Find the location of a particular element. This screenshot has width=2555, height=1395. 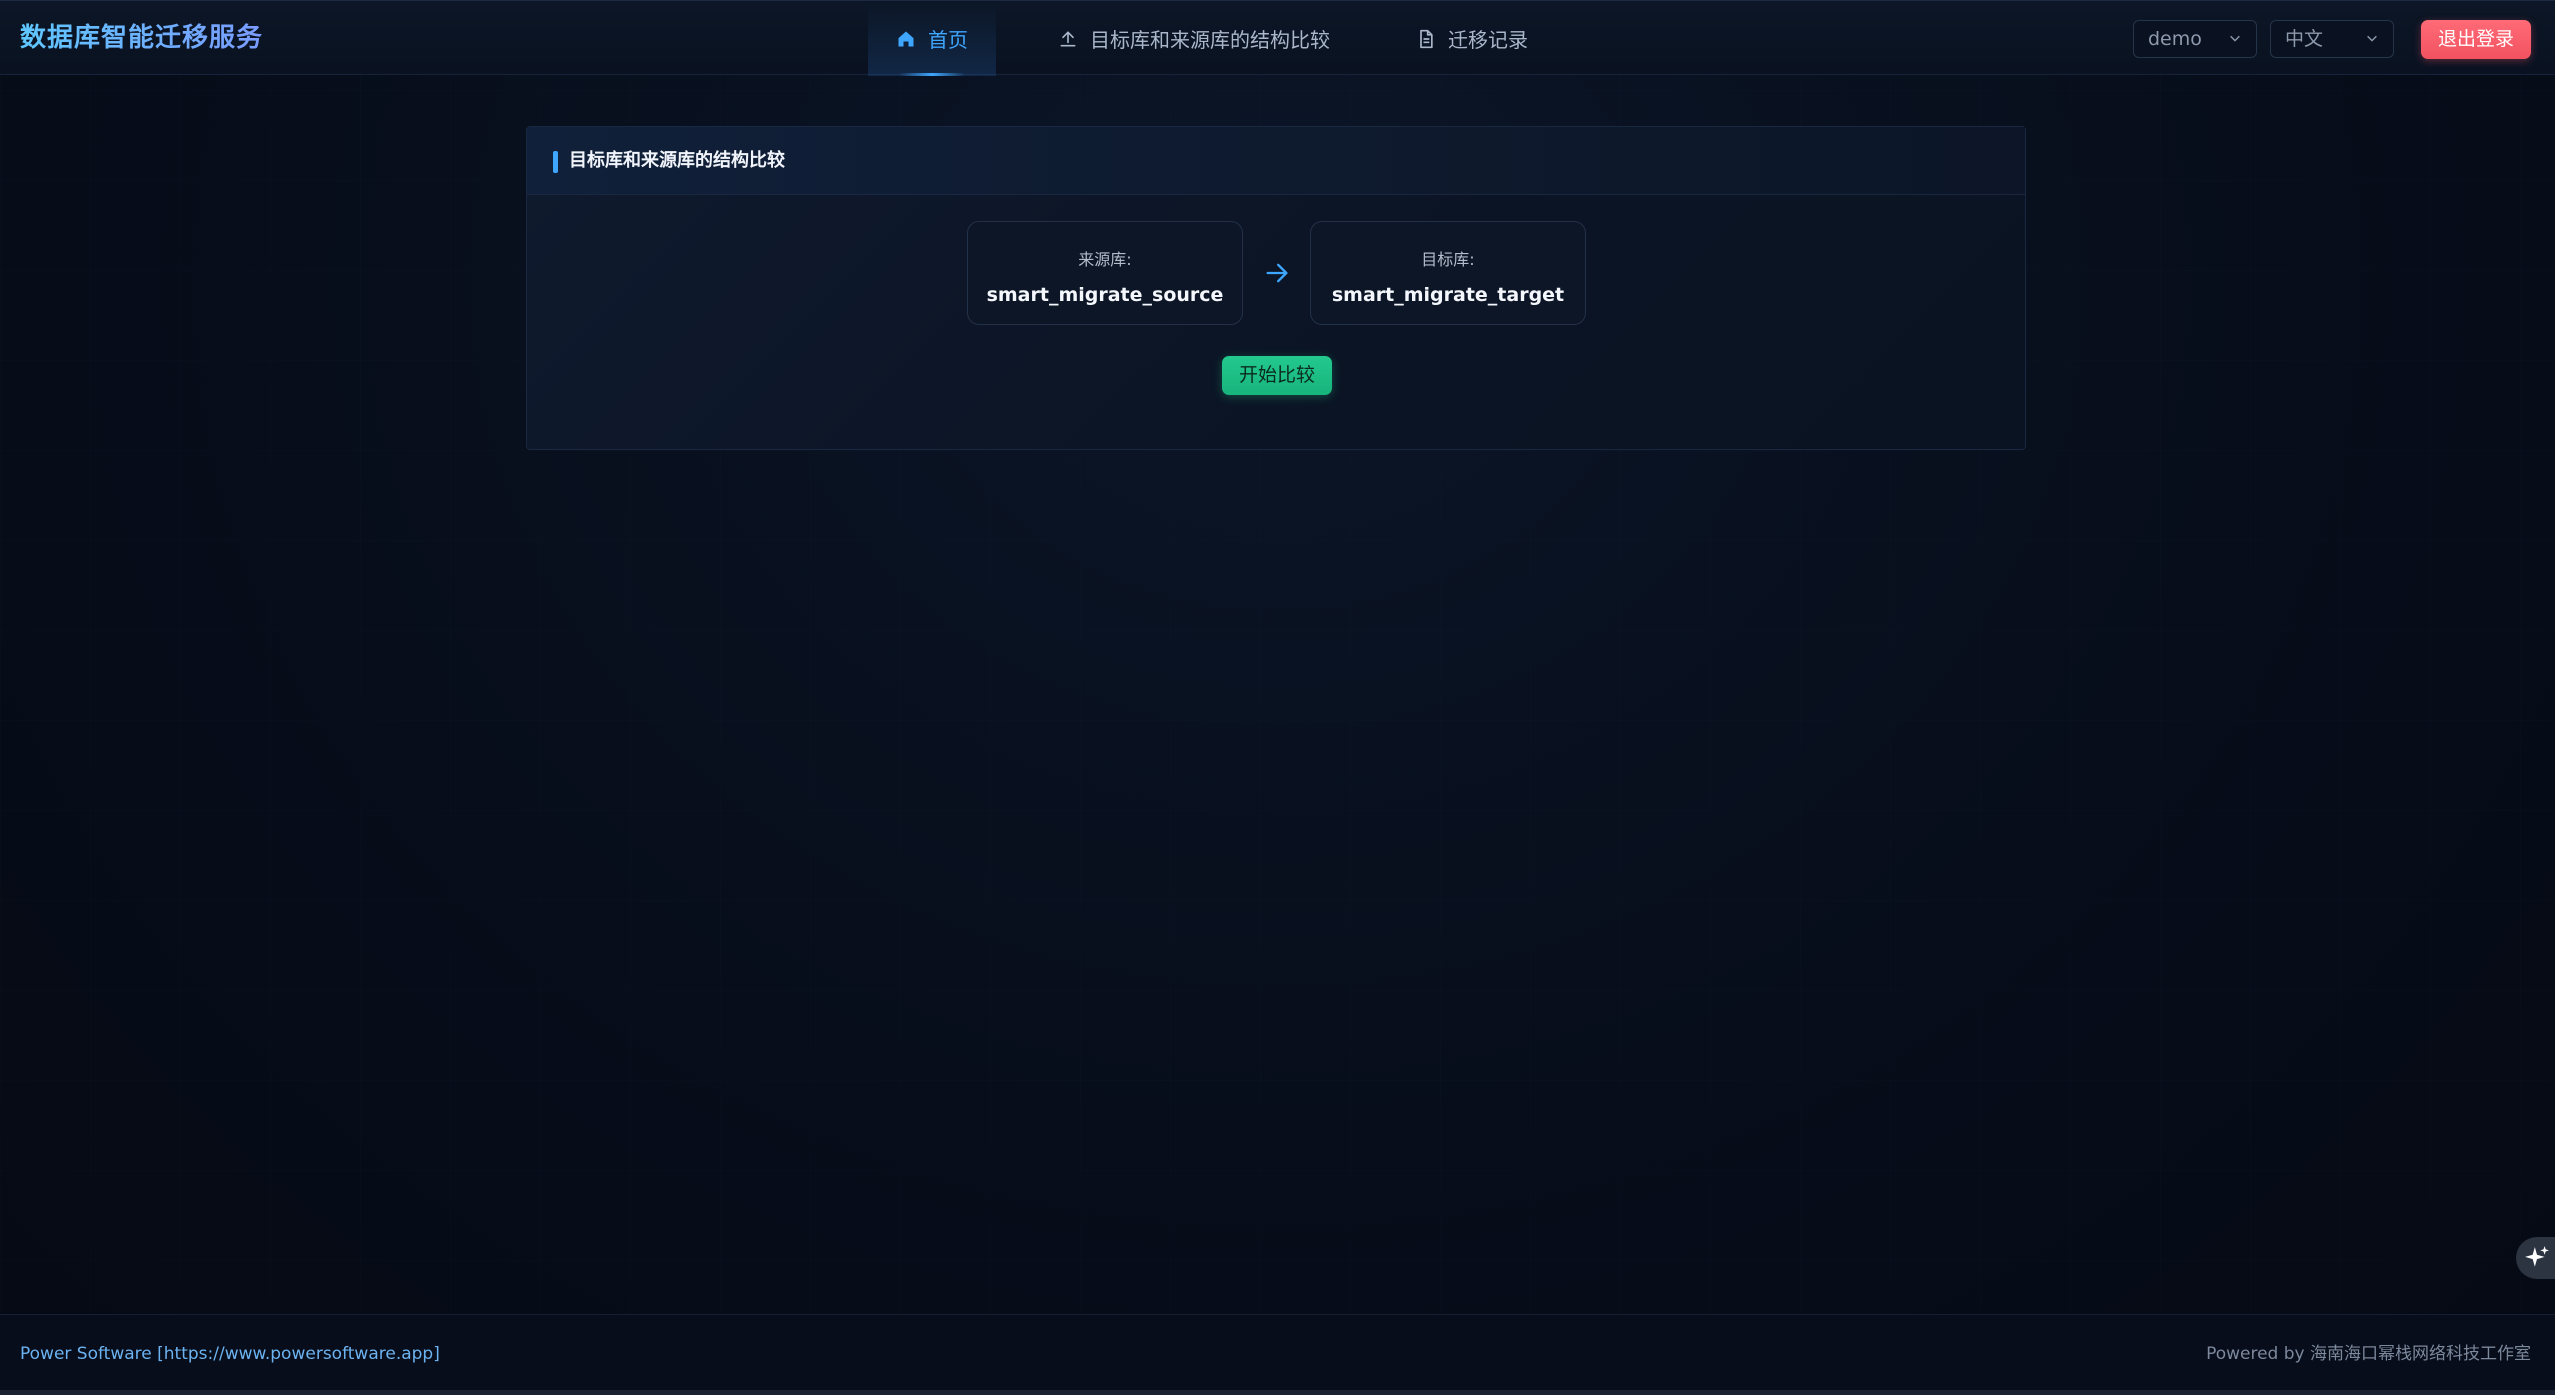

main-nav: 首页 目标库和来源库的结构比较 迁移记录 is located at coordinates (1212, 38).